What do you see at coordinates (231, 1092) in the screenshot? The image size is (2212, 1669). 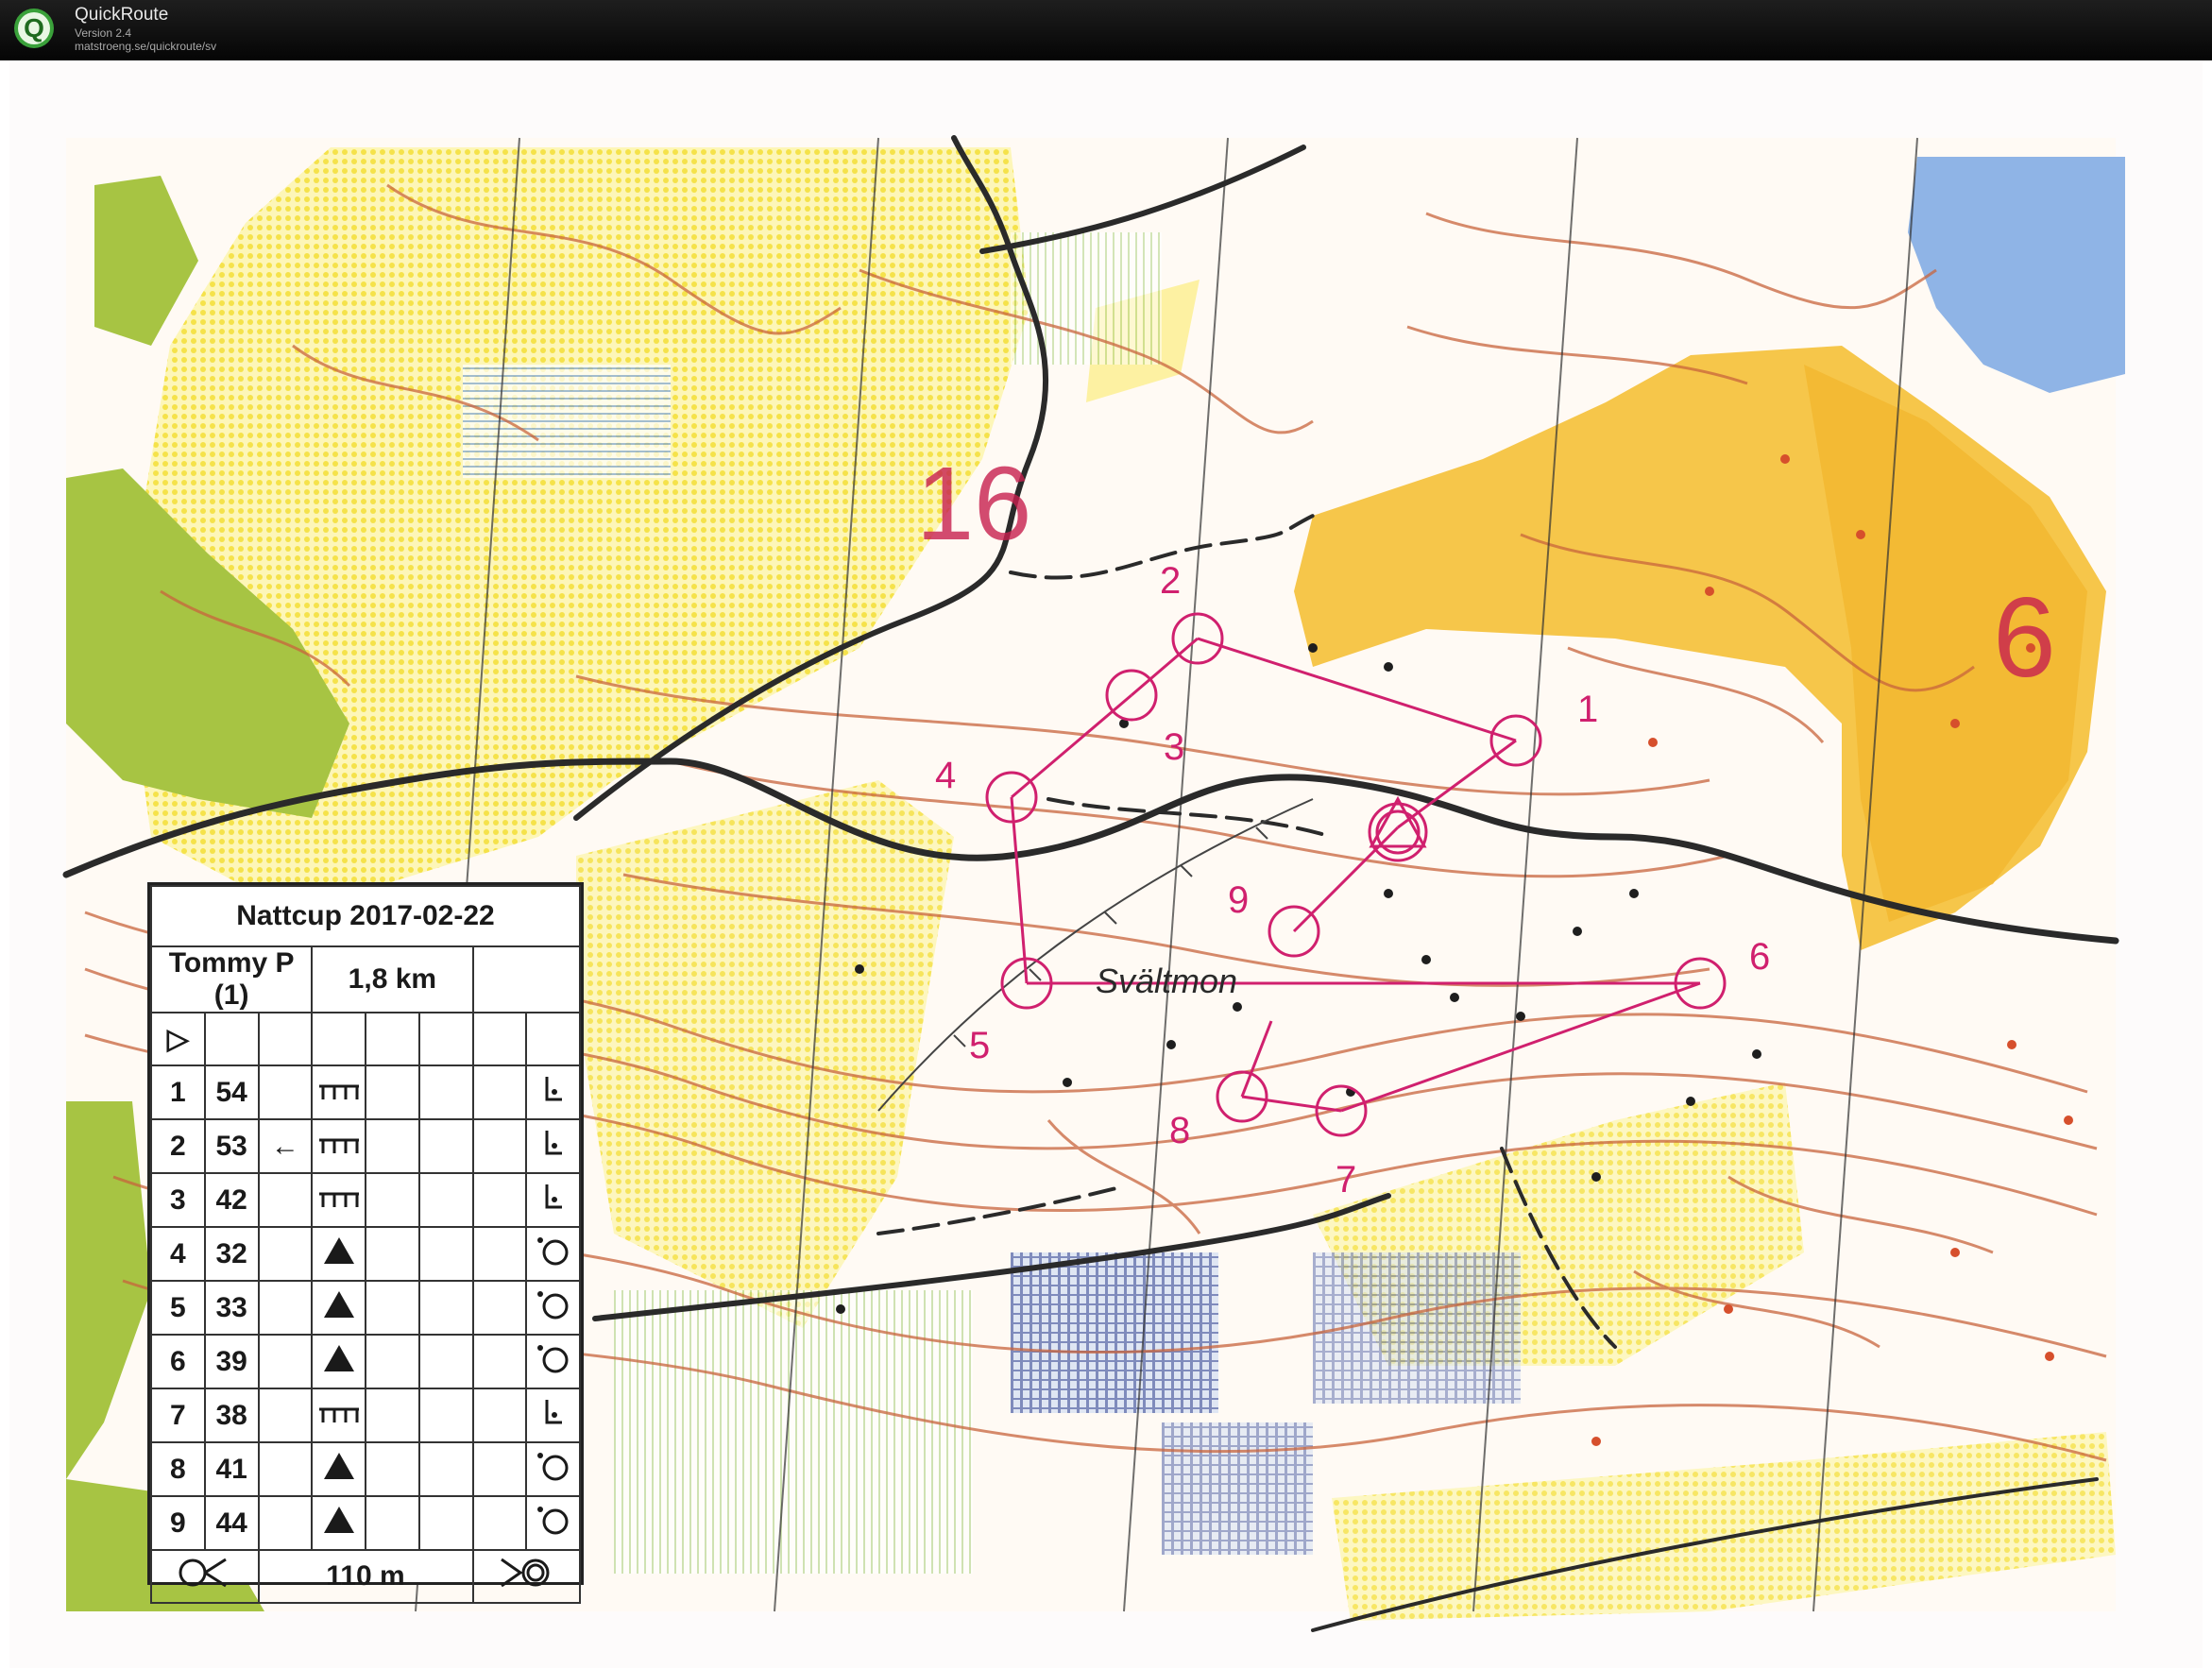 I see `control-code: 54` at bounding box center [231, 1092].